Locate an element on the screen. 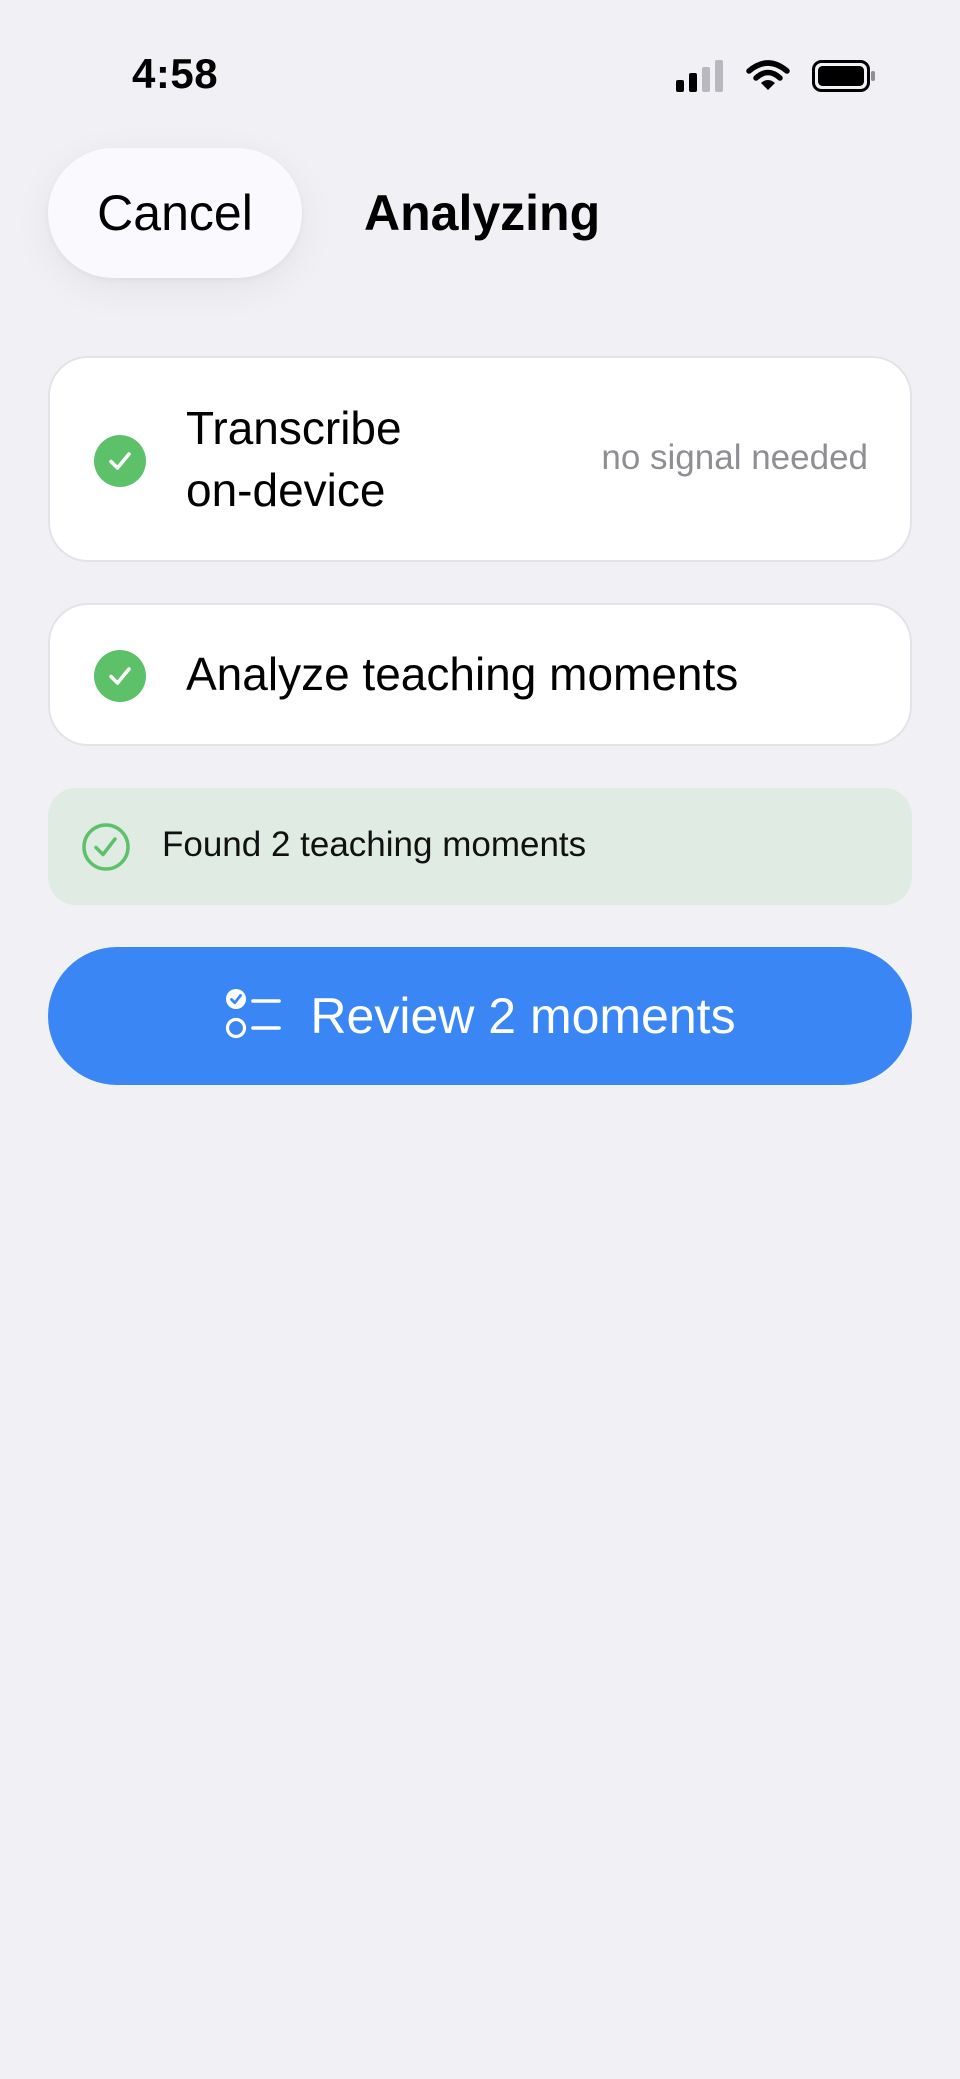 The image size is (960, 2079). step-label: Analyze teaching moments is located at coordinates (462, 674).